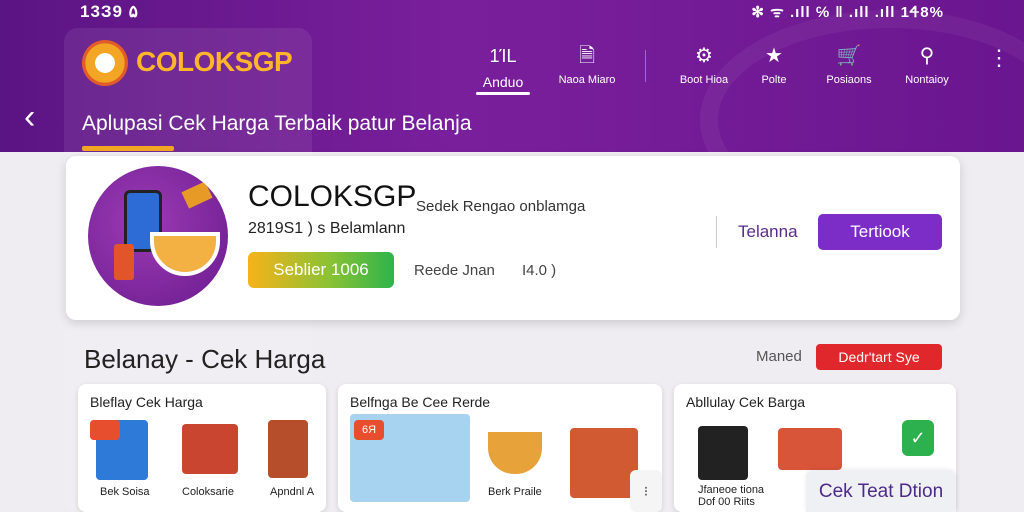 The width and height of the screenshot is (1024, 512). What do you see at coordinates (723, 453) in the screenshot?
I see `tablet-product-image` at bounding box center [723, 453].